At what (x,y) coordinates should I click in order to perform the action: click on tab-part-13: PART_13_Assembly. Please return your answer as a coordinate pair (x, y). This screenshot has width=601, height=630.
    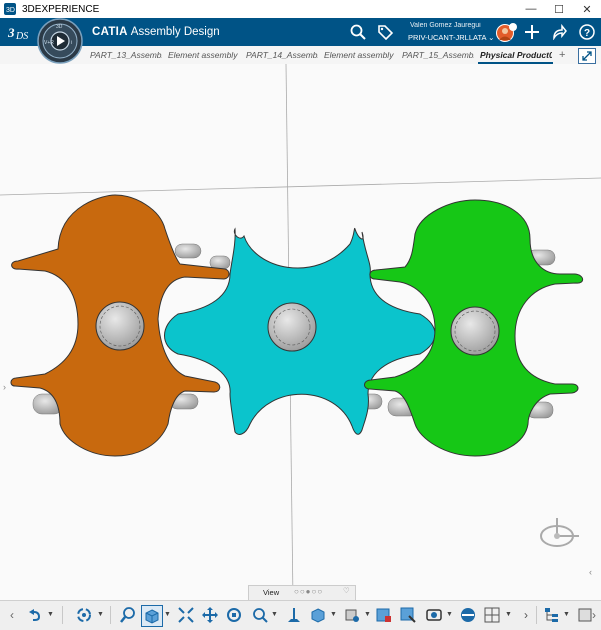
    Looking at the image, I should click on (126, 55).